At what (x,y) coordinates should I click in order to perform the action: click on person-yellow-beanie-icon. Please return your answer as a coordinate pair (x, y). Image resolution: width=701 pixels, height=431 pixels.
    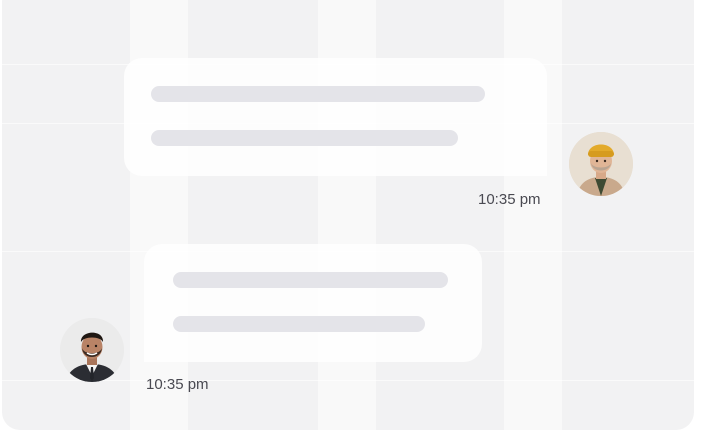
    Looking at the image, I should click on (601, 164).